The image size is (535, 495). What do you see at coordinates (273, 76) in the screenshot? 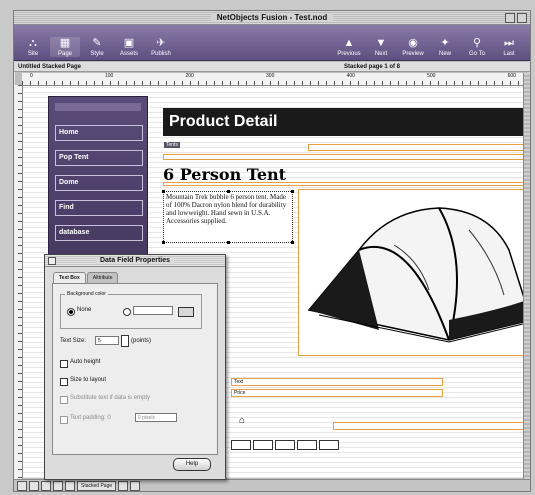
I see `ruler-numbers: 0 100 200 300 400 500 600` at bounding box center [273, 76].